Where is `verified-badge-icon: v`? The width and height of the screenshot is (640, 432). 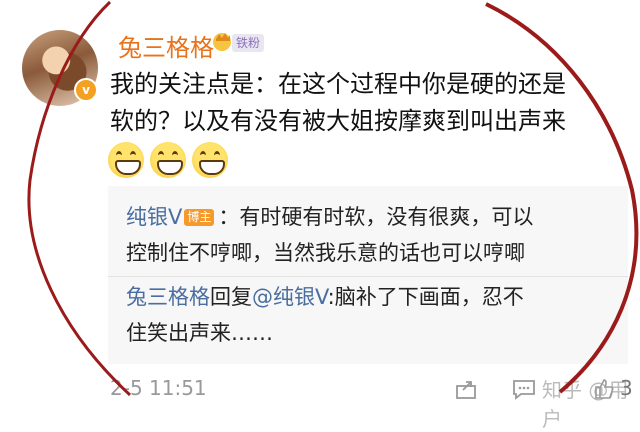 verified-badge-icon: v is located at coordinates (86, 90).